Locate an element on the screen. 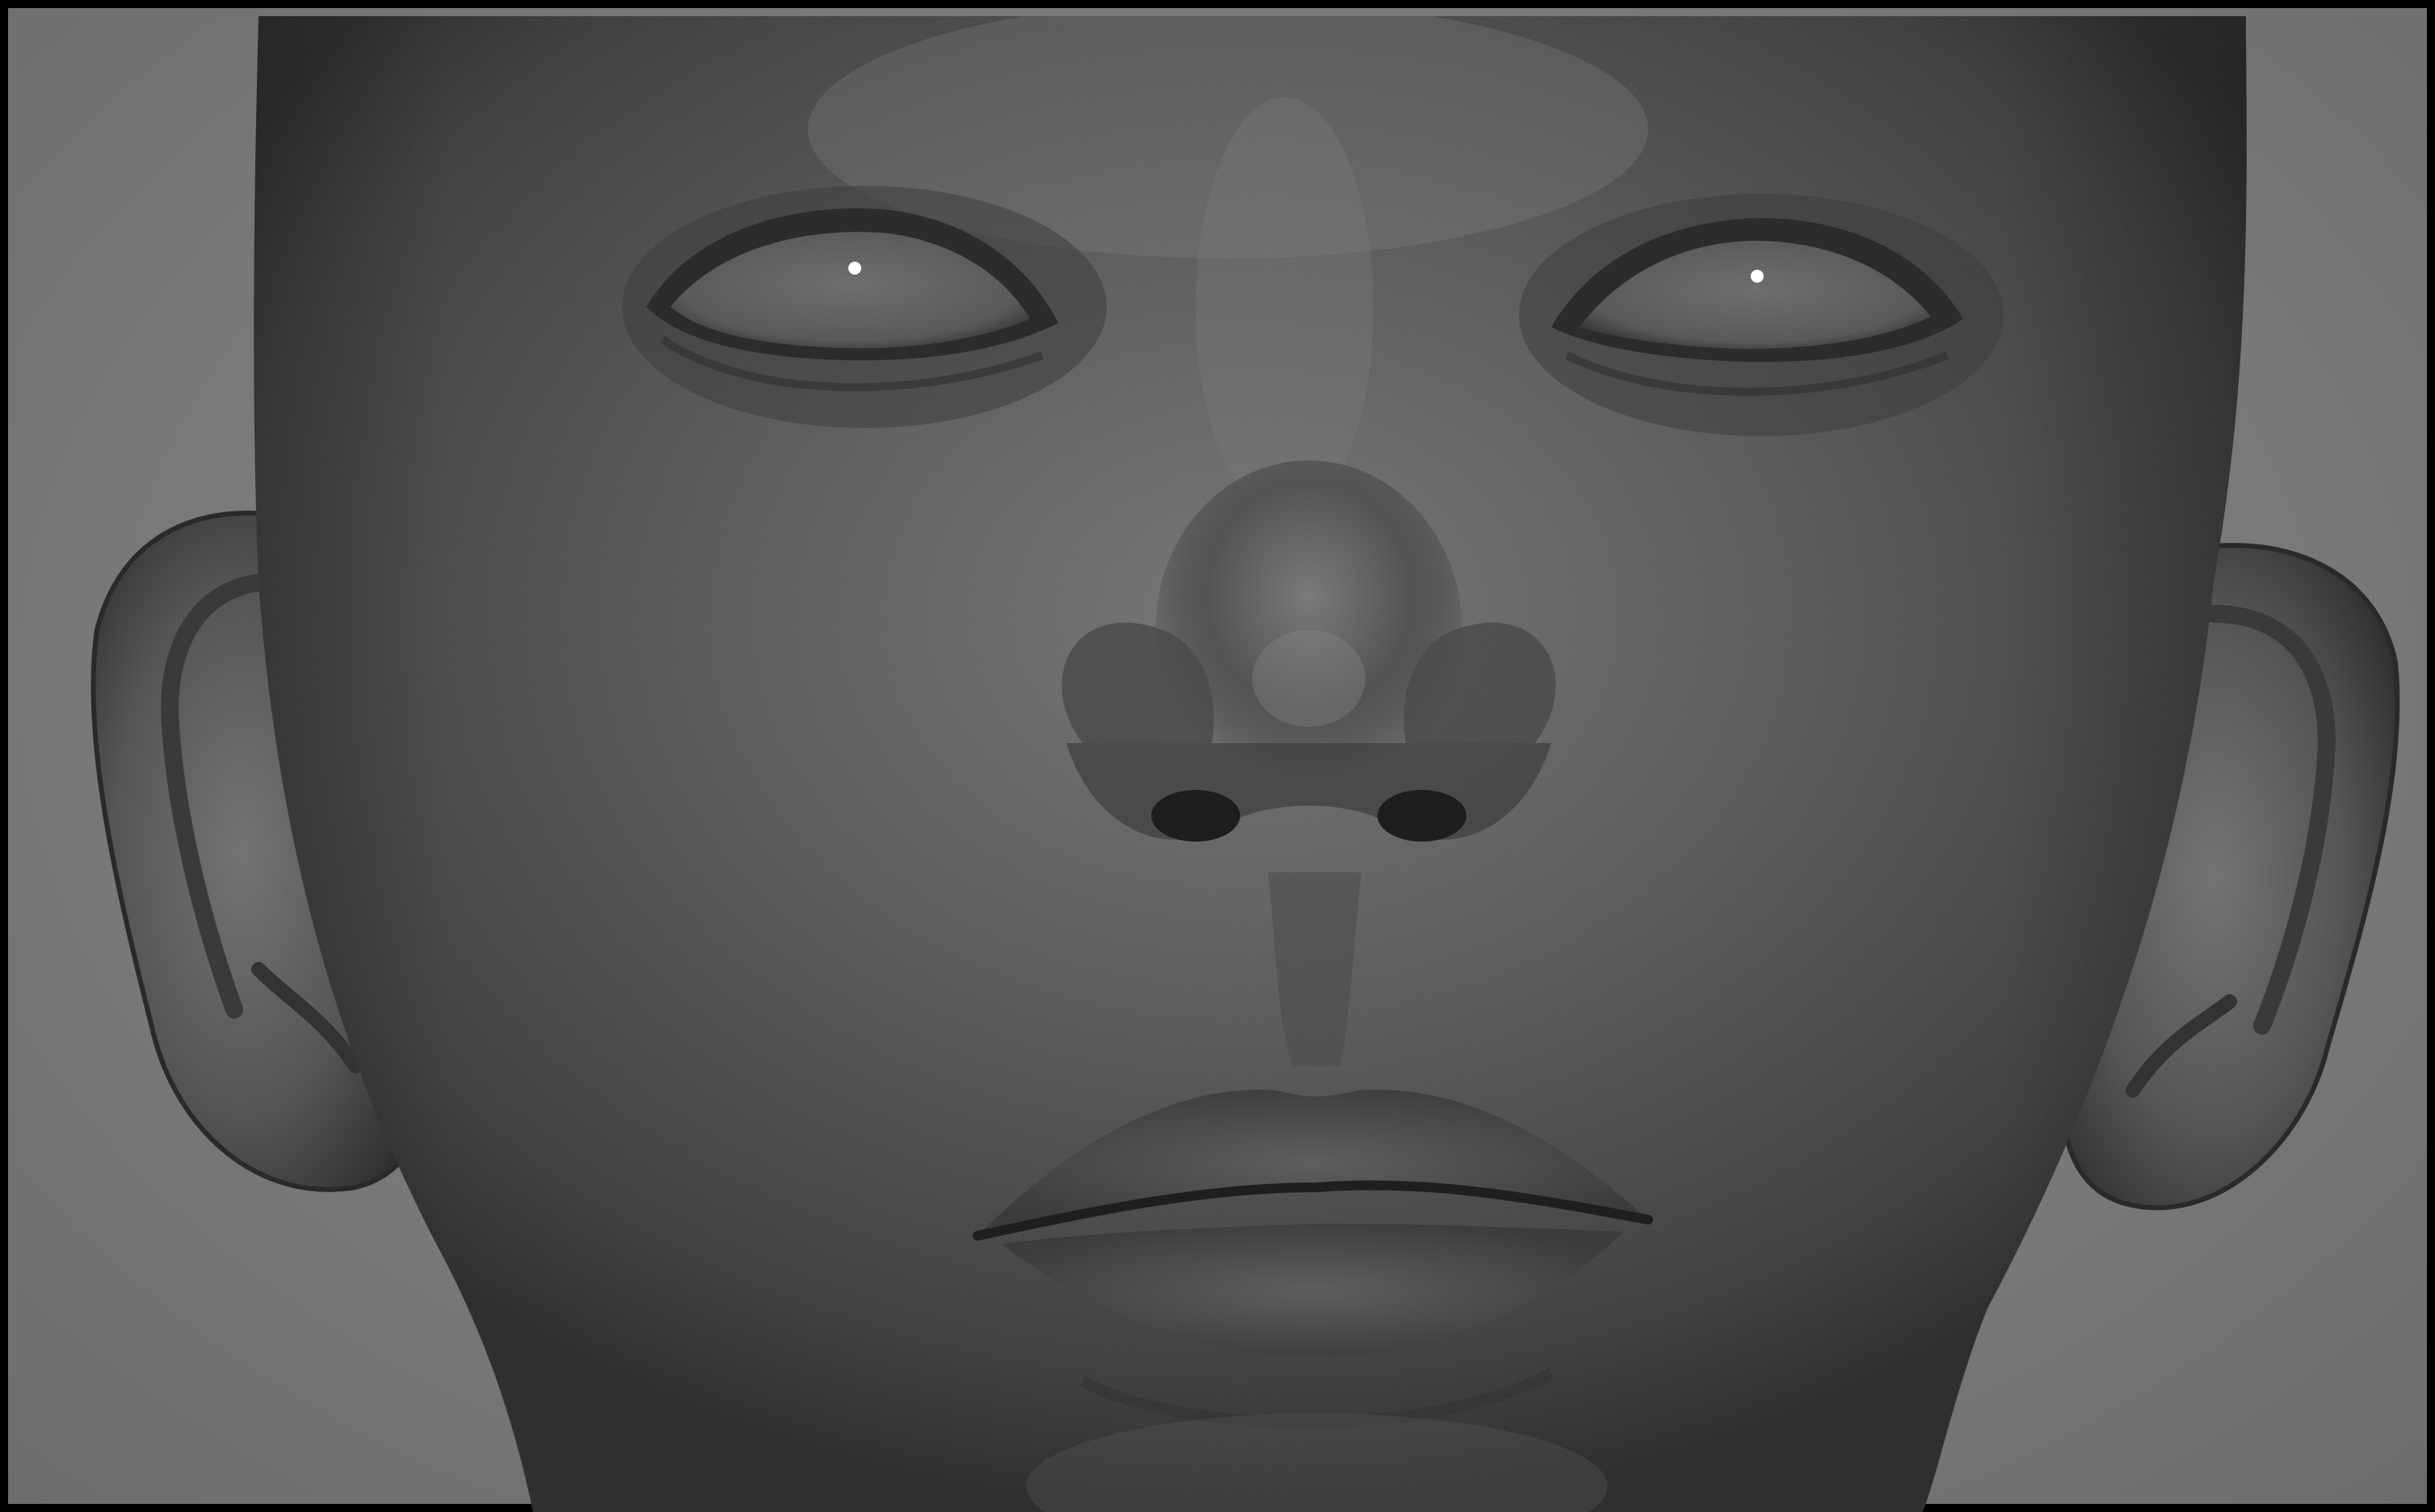 This screenshot has width=2435, height=1512. left-nostril is located at coordinates (1195, 816).